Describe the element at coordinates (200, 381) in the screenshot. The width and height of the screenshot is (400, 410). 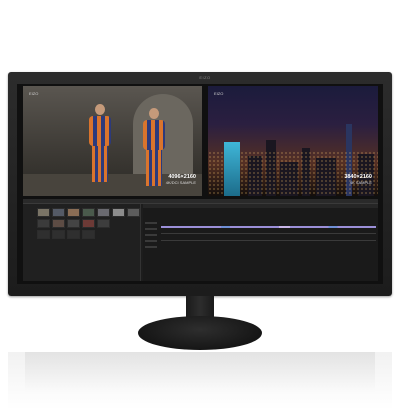
I see `floor-reflection` at that location.